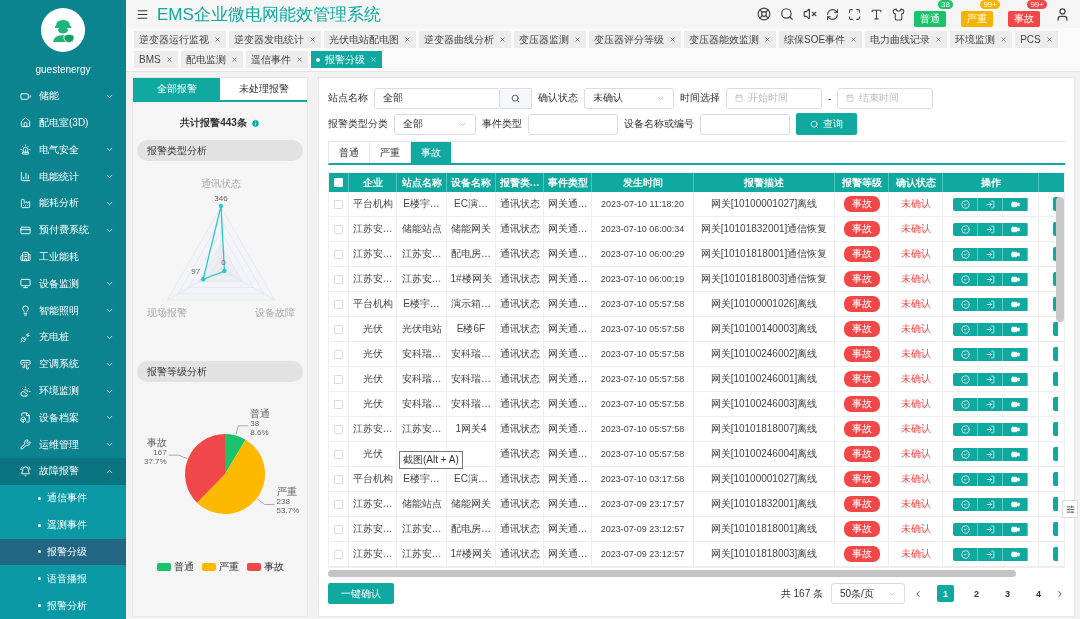 The width and height of the screenshot is (1080, 619). What do you see at coordinates (63, 203) in the screenshot?
I see `menu-item: 能耗分析` at bounding box center [63, 203].